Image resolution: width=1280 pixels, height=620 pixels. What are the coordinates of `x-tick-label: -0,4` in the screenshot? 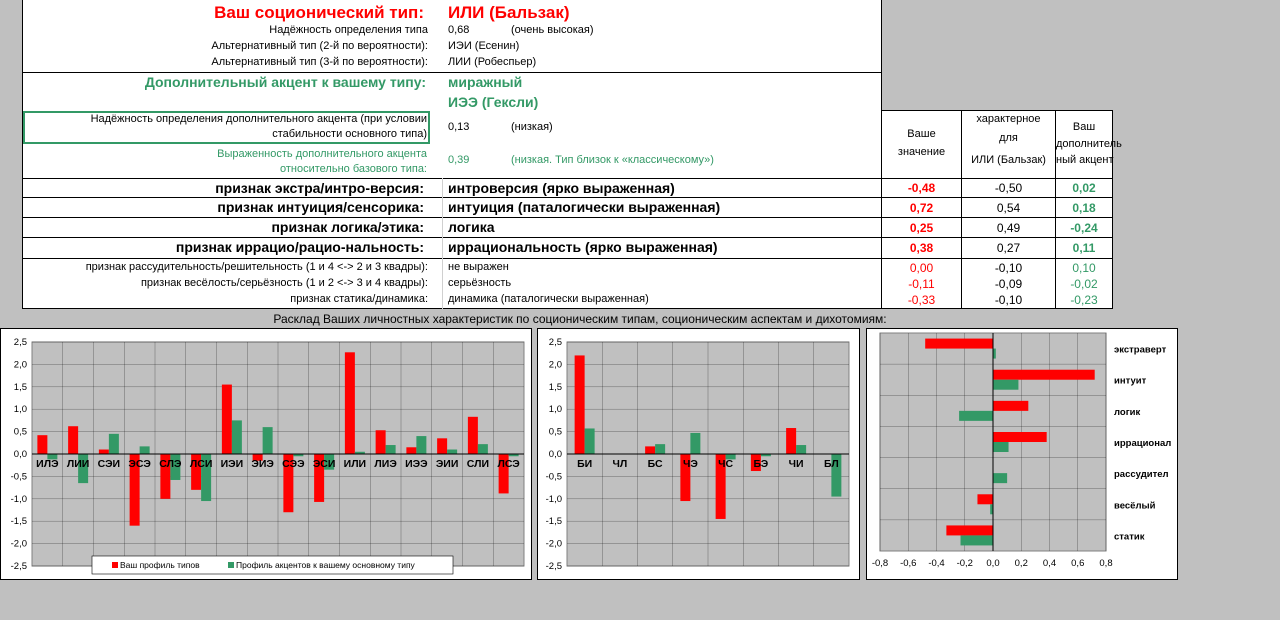 It's located at (936, 563).